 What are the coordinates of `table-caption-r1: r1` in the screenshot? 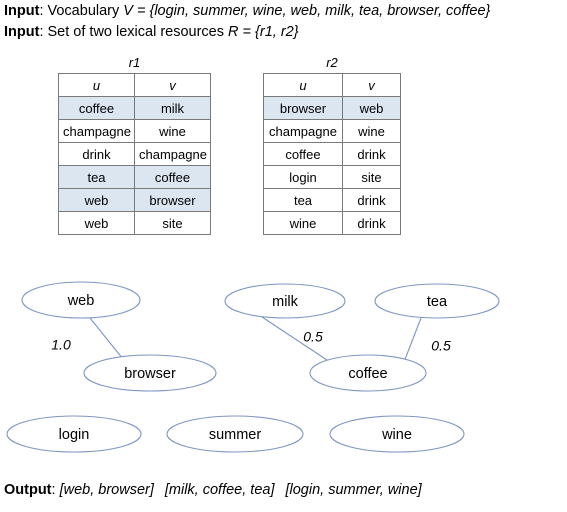 It's located at (134, 62).